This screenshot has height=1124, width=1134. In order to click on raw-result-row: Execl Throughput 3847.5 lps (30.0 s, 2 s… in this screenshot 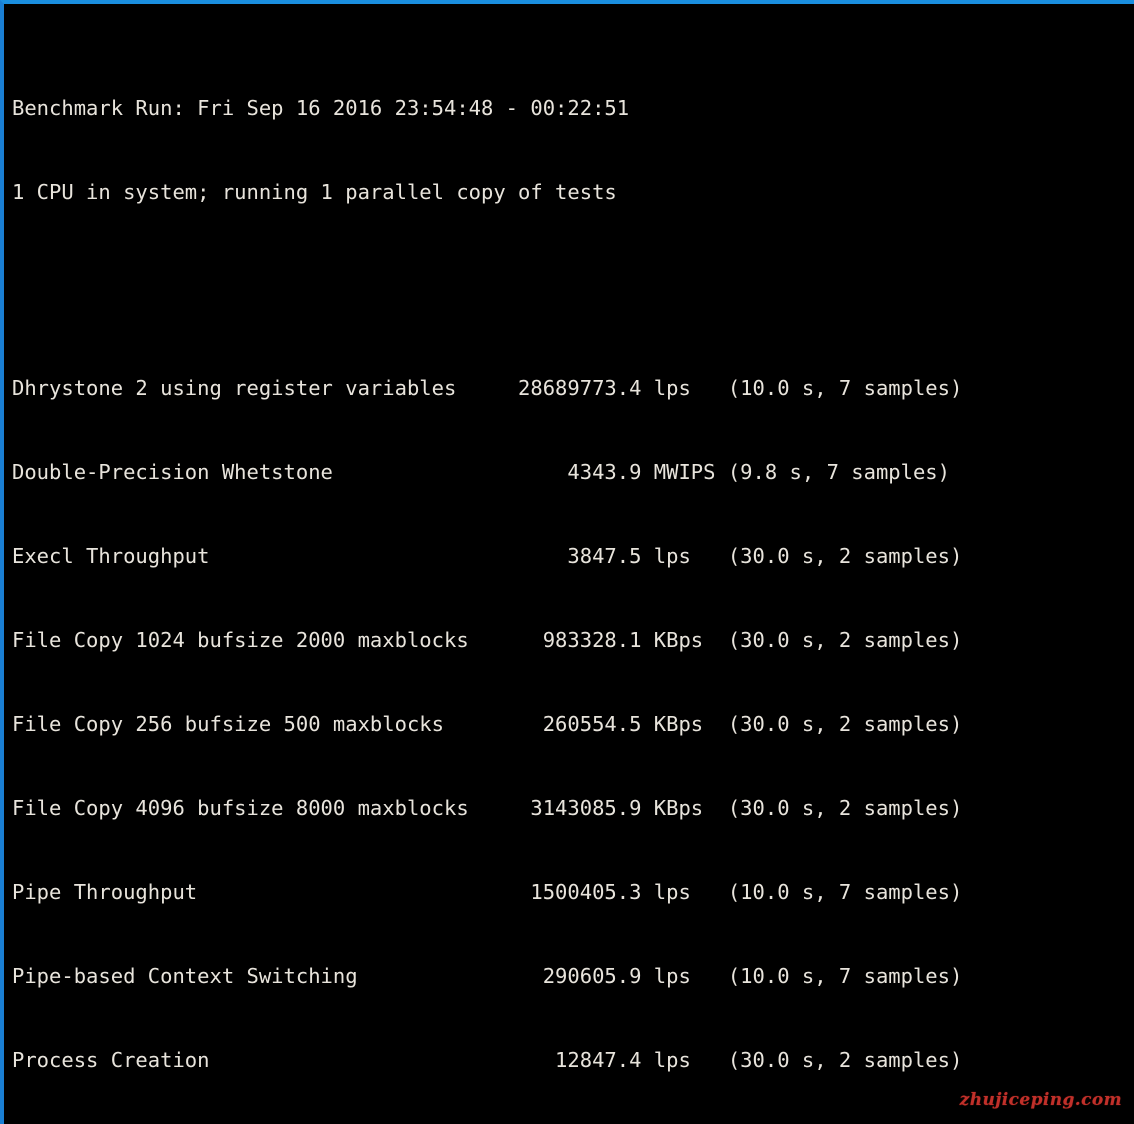, I will do `click(487, 556)`.